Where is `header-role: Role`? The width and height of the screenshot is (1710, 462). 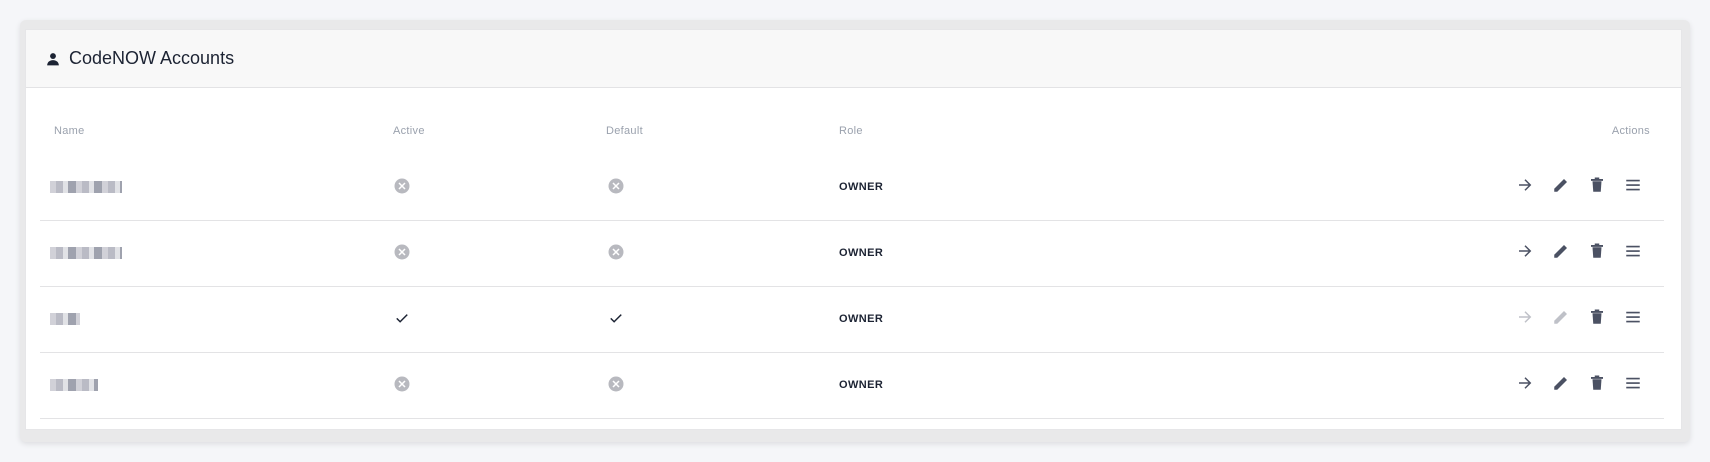 header-role: Role is located at coordinates (851, 131).